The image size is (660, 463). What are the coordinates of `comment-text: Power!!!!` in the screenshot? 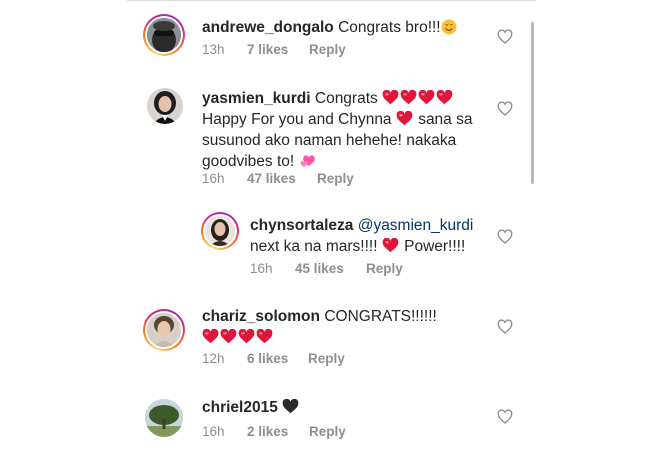 It's located at (435, 246).